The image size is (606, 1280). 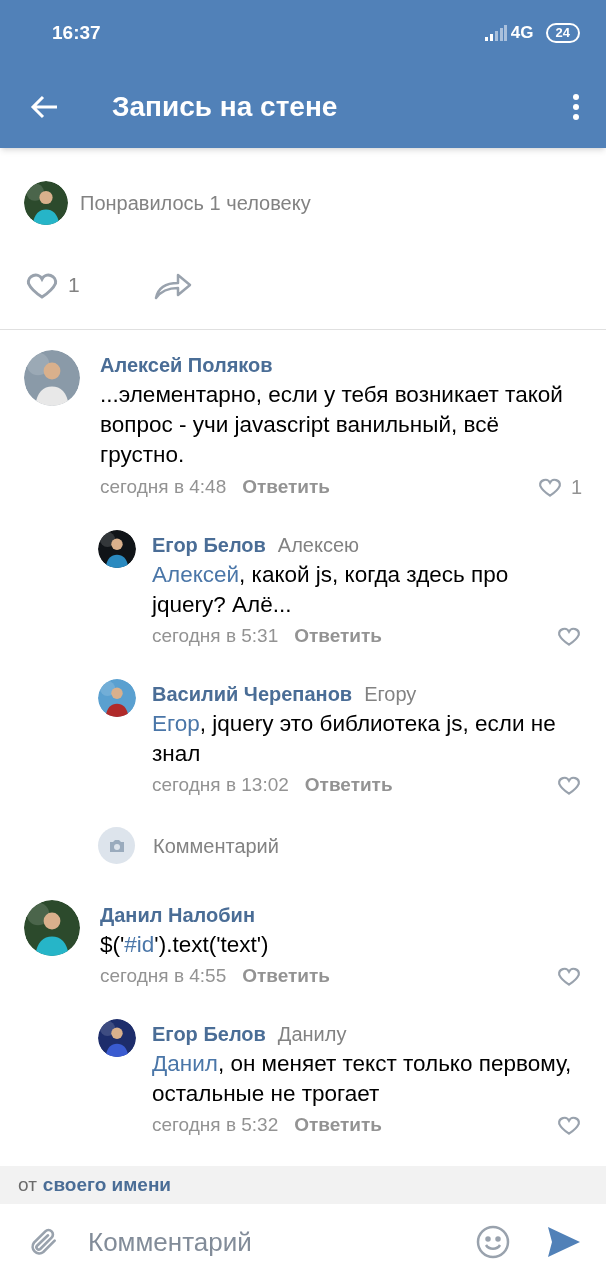 I want to click on likes-summary: Понравилось 1 человеку, so click(x=195, y=203).